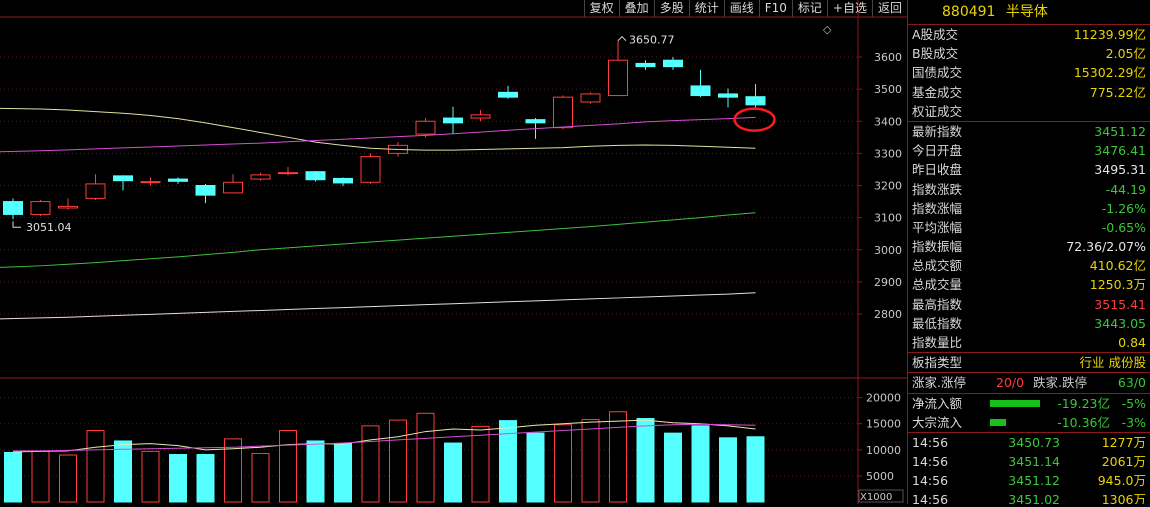 The image size is (1150, 507). I want to click on toolbar-button-3: 统计, so click(706, 8).